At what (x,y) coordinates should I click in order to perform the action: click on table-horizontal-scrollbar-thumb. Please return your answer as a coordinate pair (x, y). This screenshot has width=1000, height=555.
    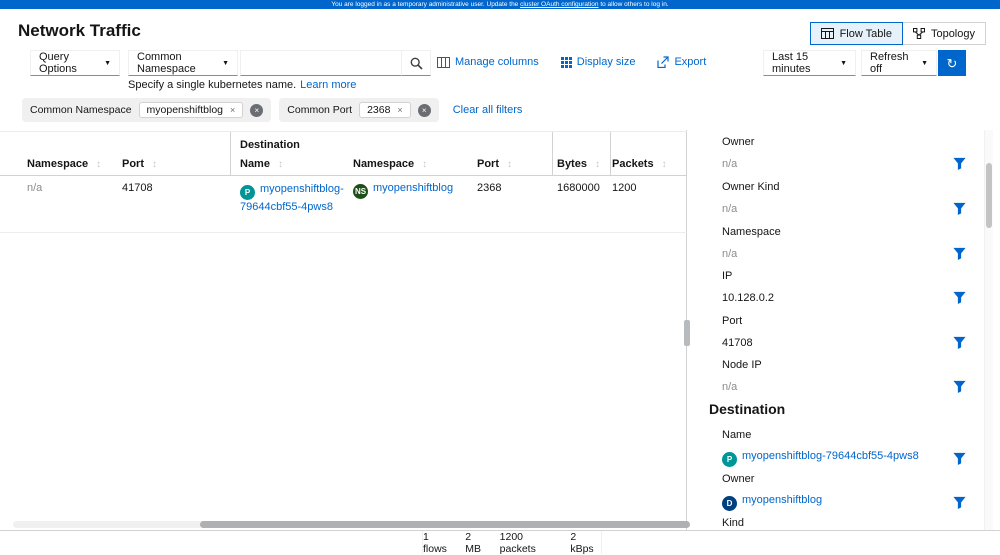
    Looking at the image, I should click on (445, 524).